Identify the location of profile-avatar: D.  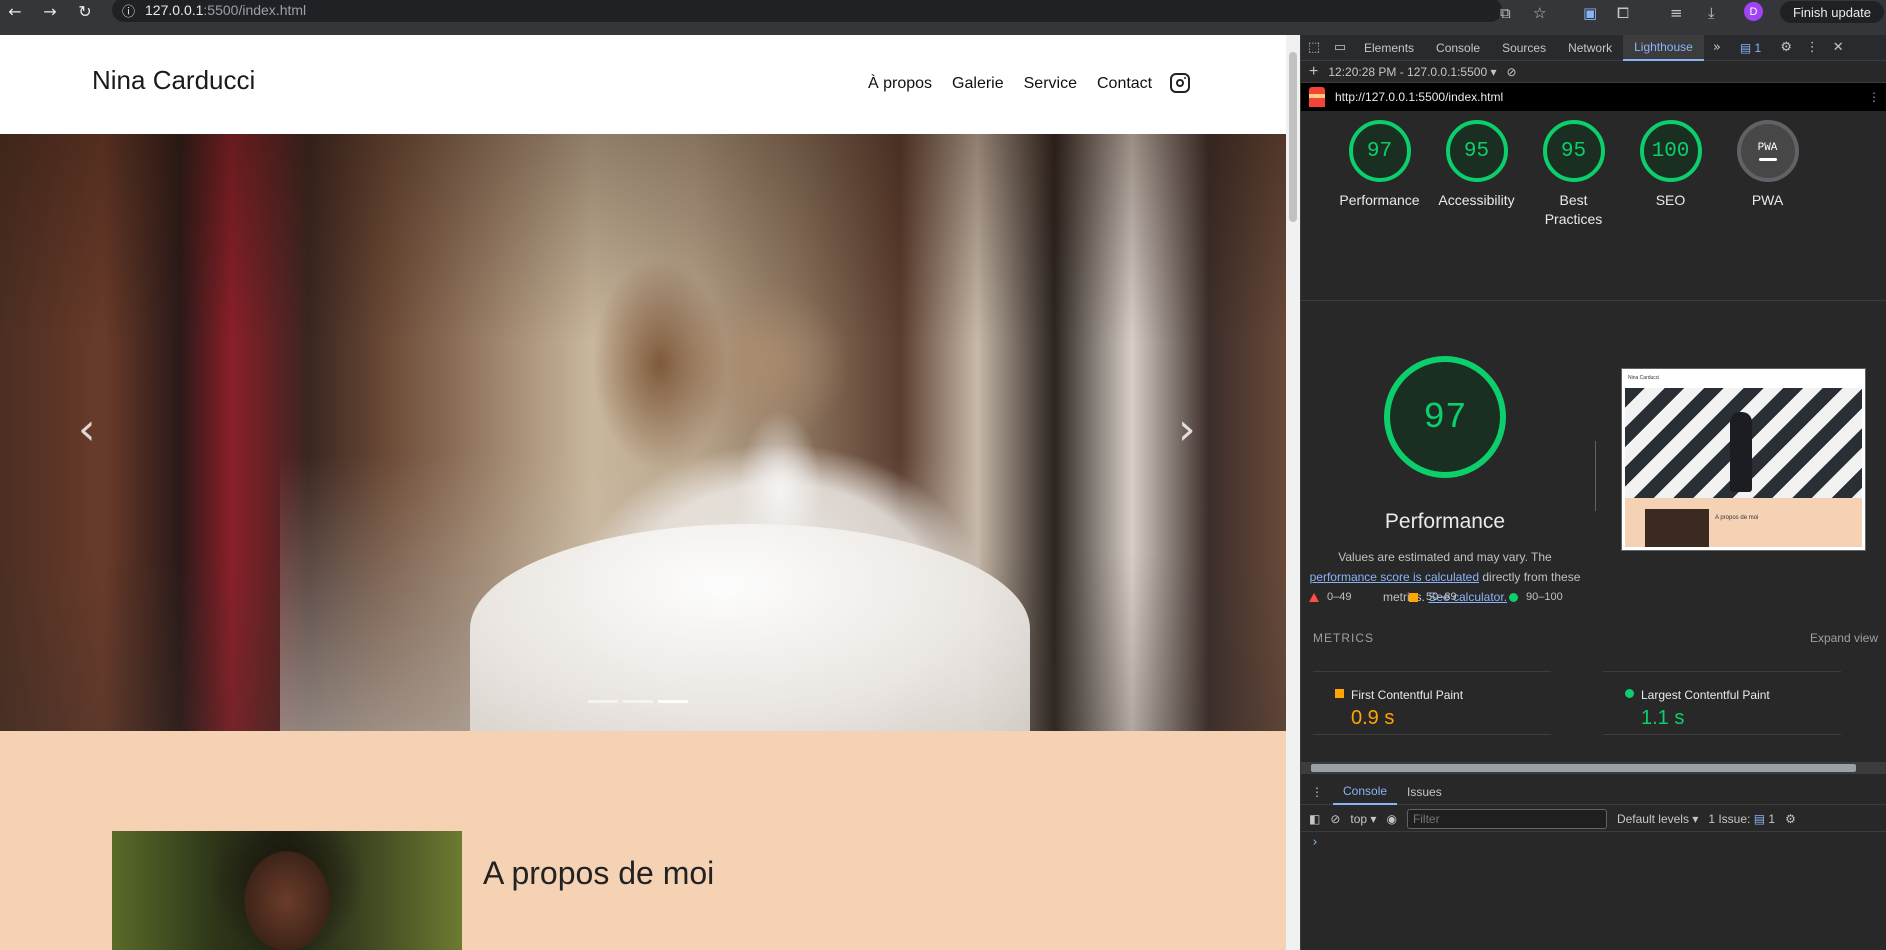
(1753, 11).